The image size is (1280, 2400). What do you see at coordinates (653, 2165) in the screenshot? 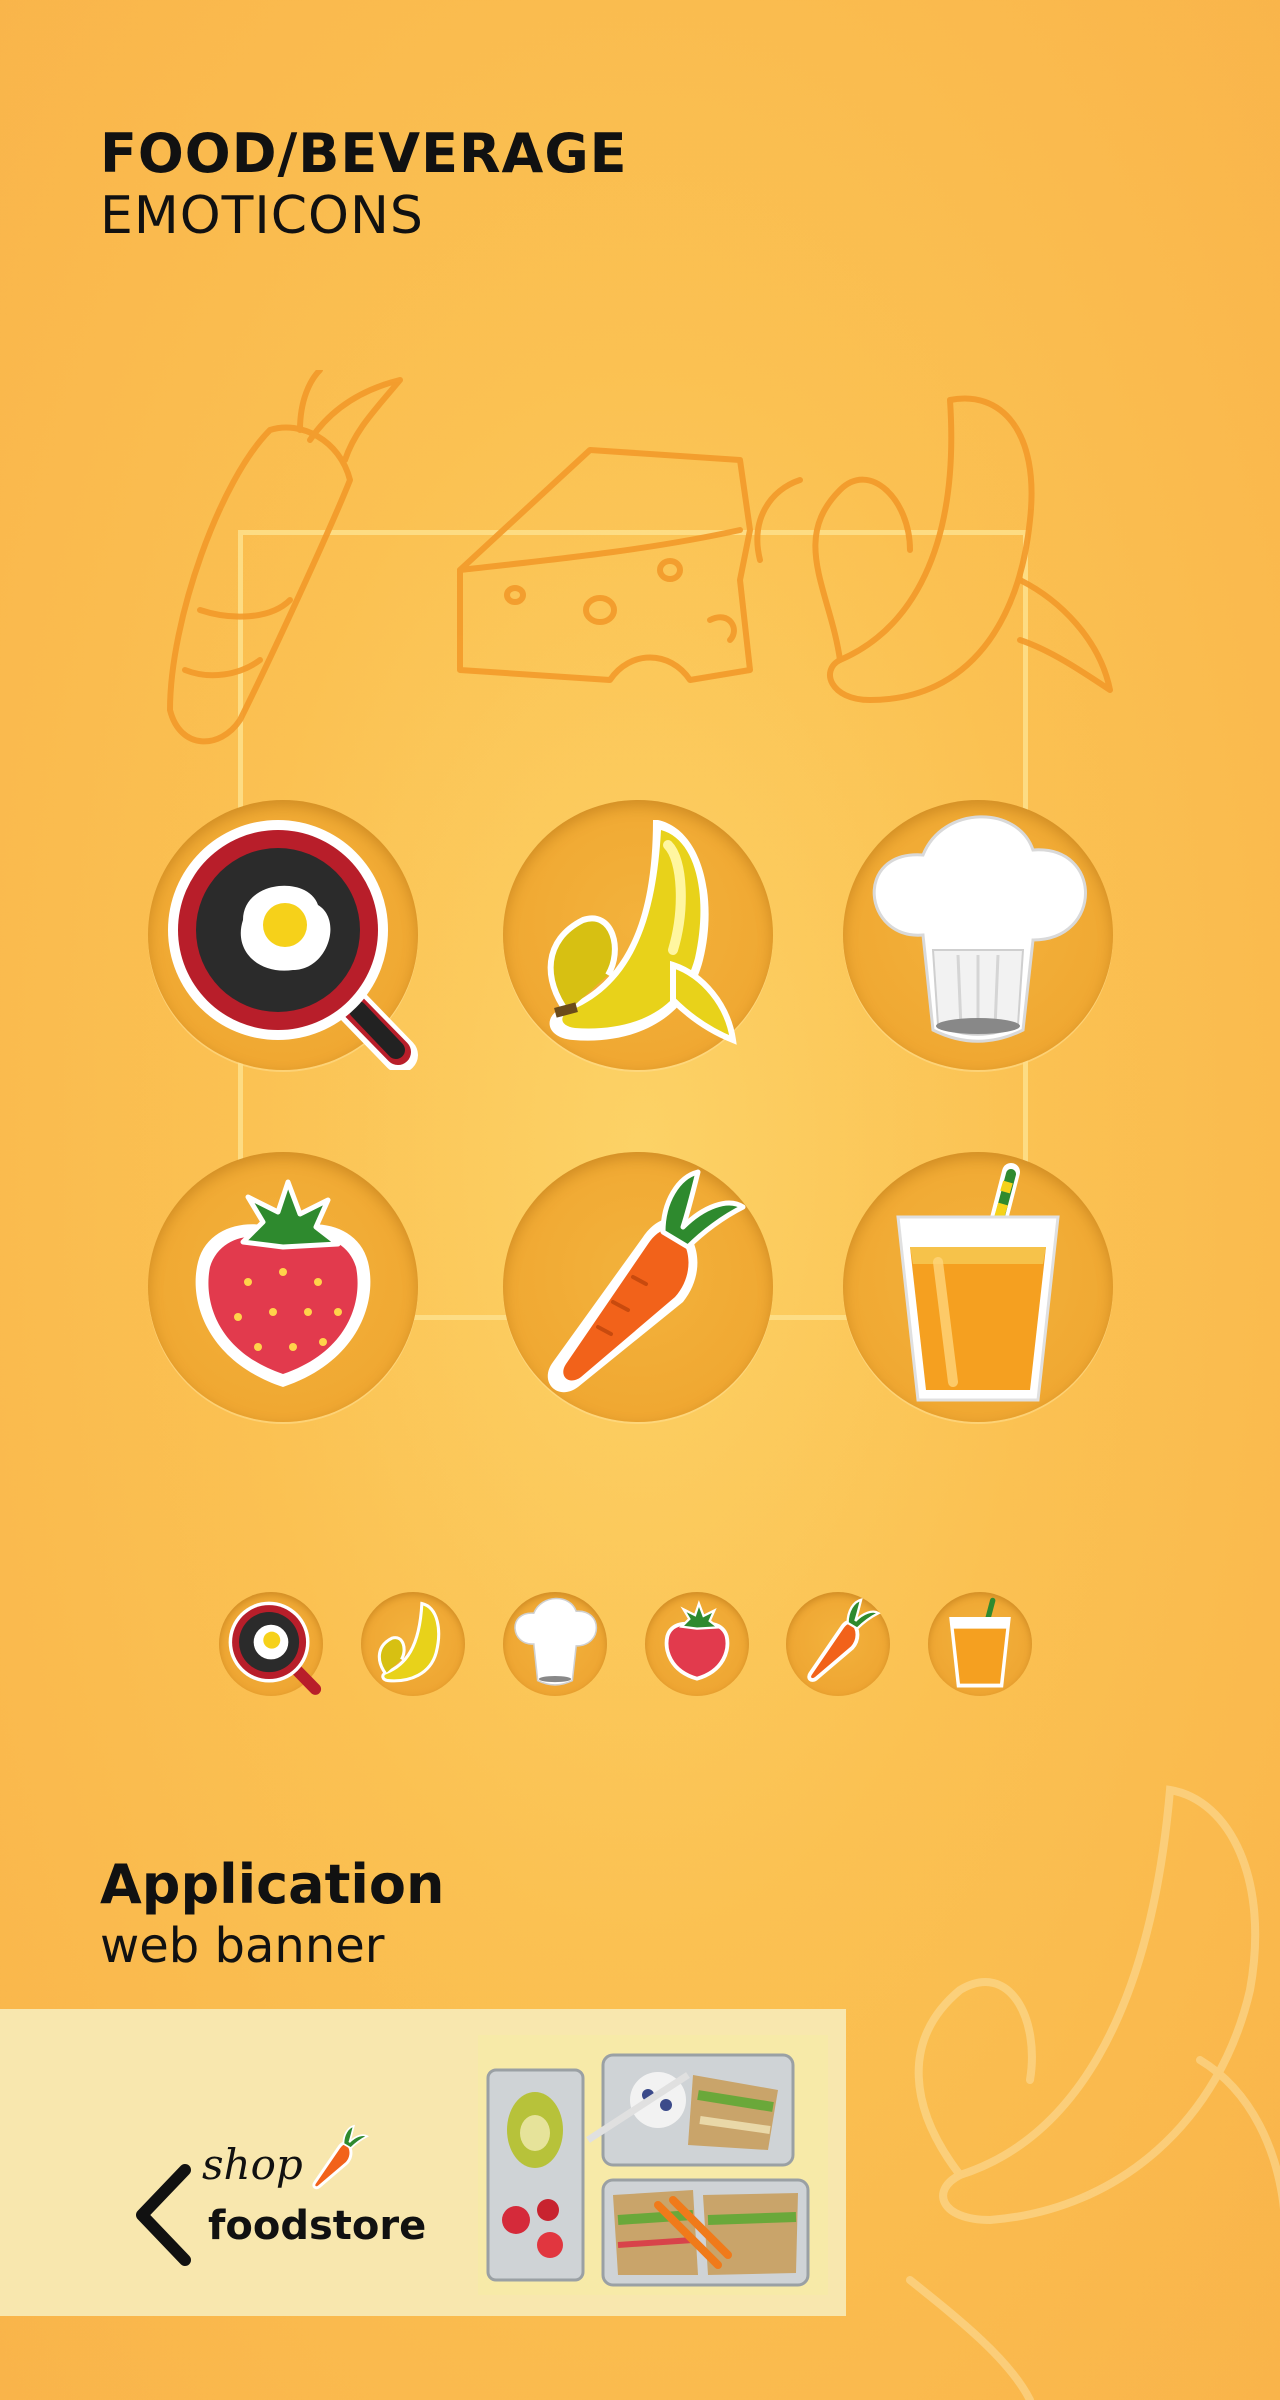
I see `lunchbox-photo` at bounding box center [653, 2165].